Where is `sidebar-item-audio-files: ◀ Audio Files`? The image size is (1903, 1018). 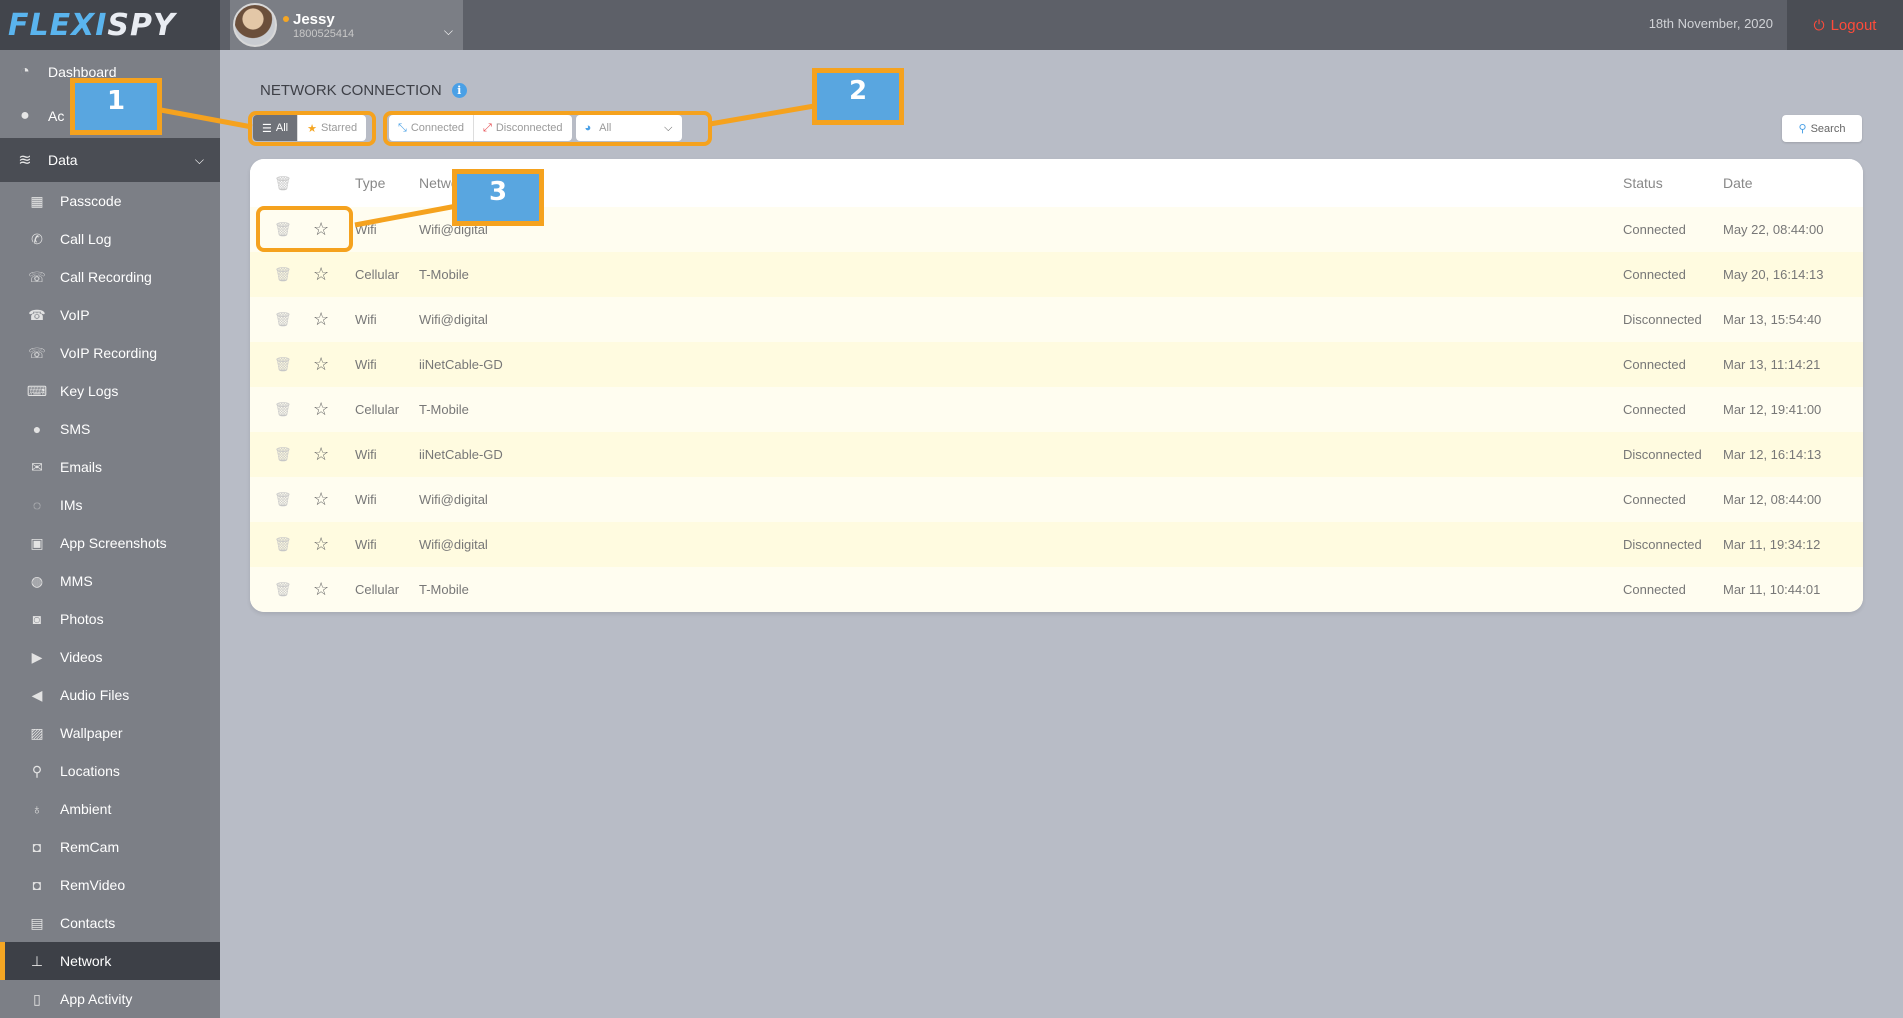
sidebar-item-audio-files: ◀ Audio Files is located at coordinates (110, 695).